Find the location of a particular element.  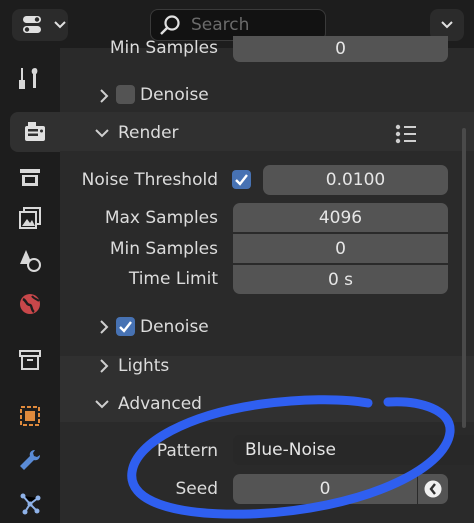

scene-tab is located at coordinates (30, 260).